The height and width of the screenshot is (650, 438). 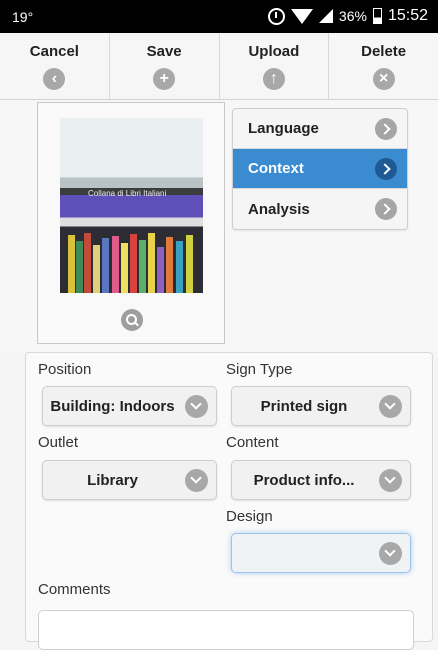 What do you see at coordinates (304, 406) in the screenshot?
I see `sign-type-value: Printed sign` at bounding box center [304, 406].